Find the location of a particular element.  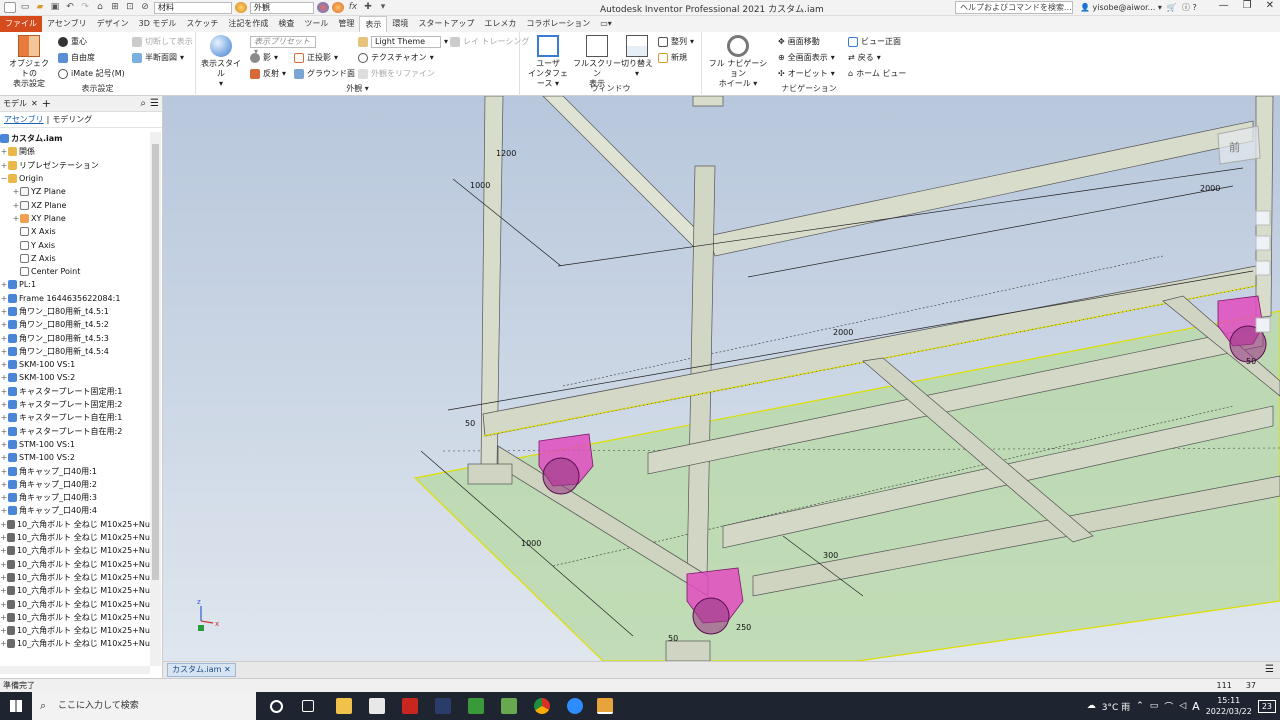

tree-item: + キャスタープレート自在用:1 is located at coordinates (75, 417).